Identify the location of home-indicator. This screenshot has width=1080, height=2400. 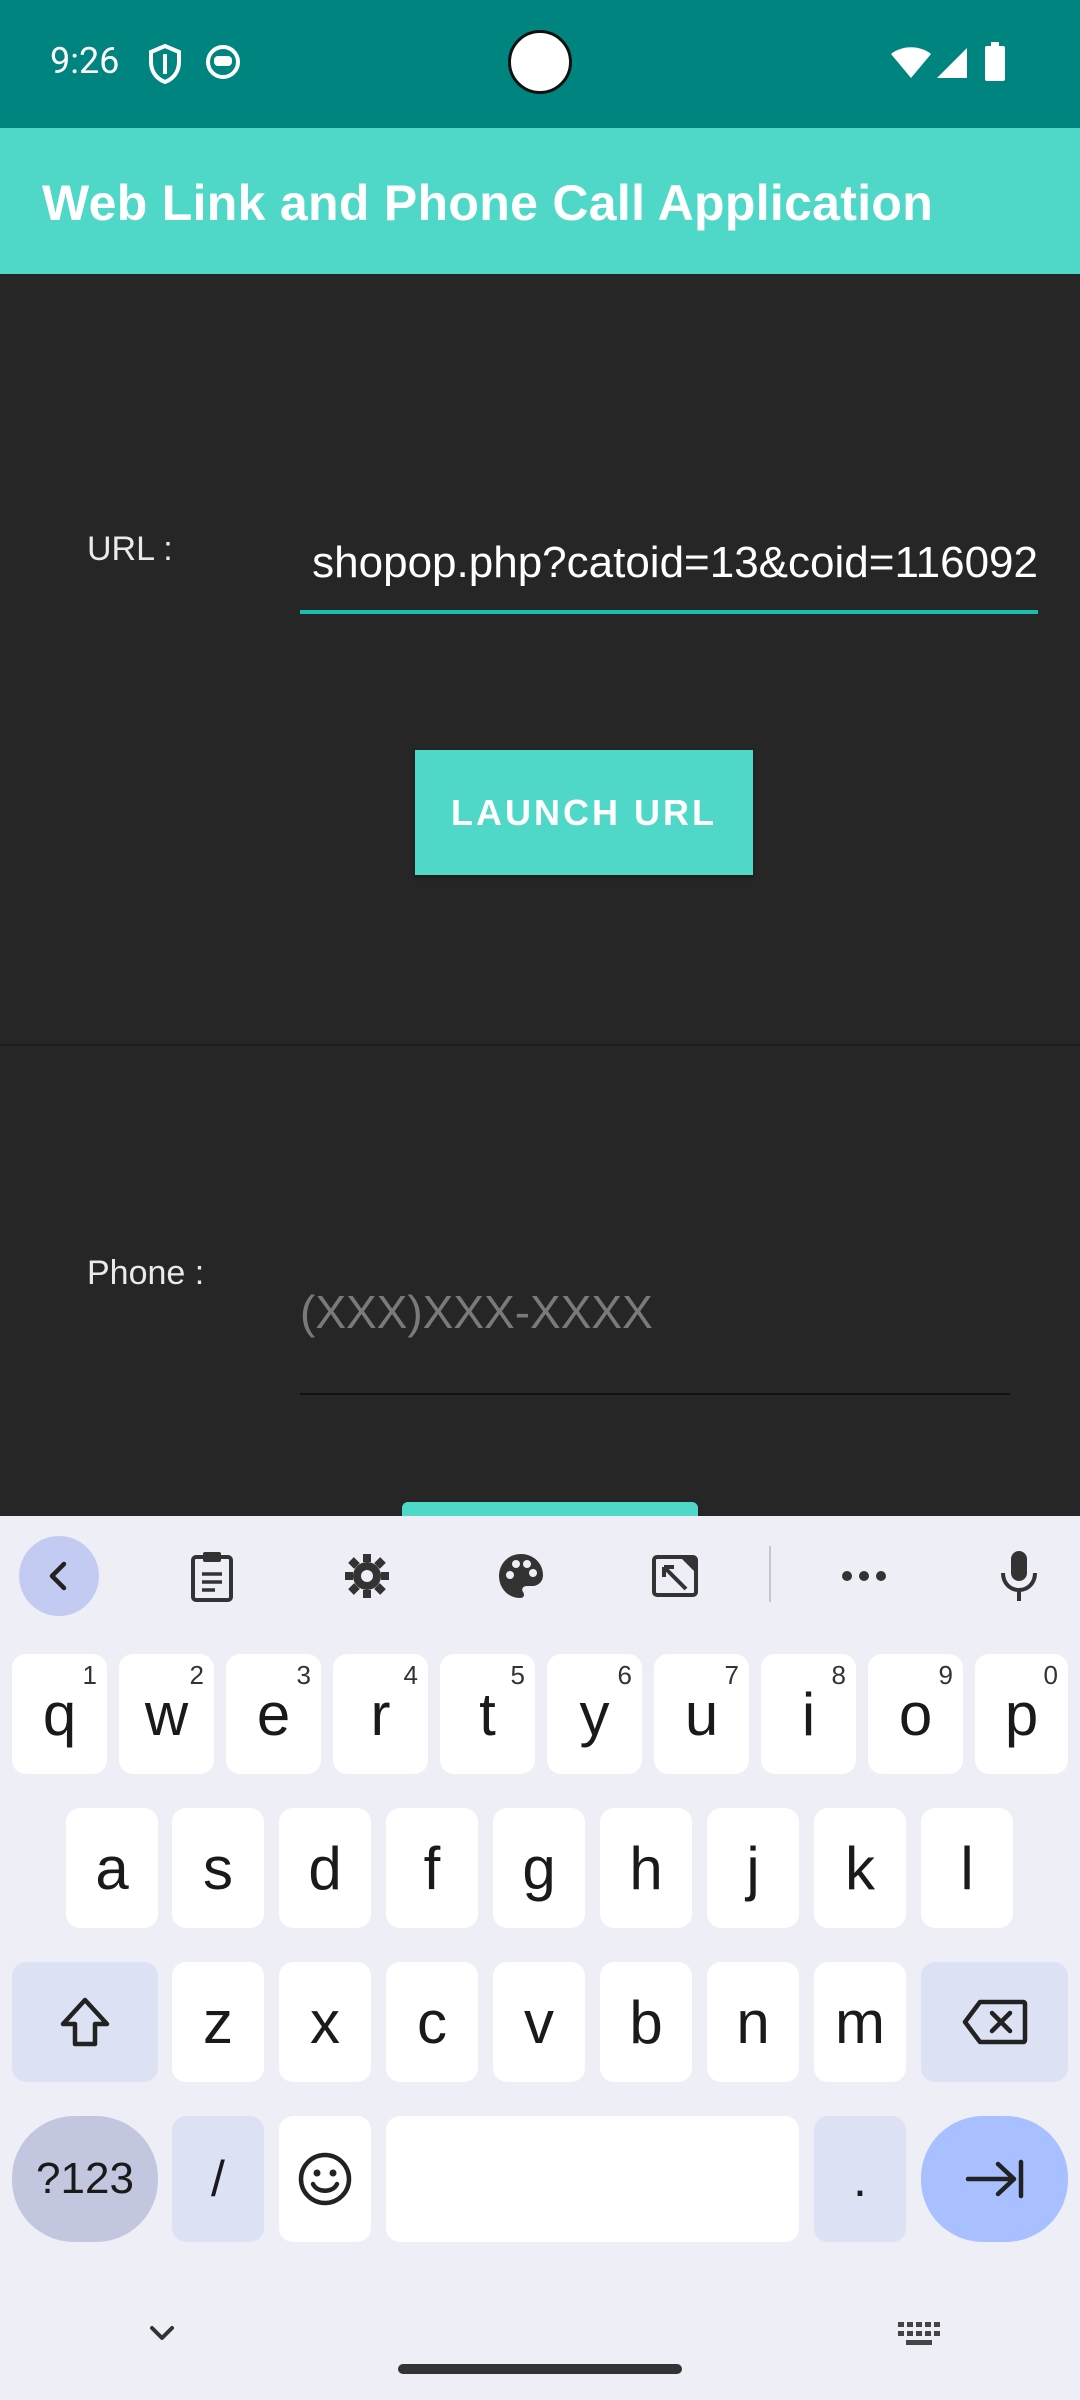
(540, 2369).